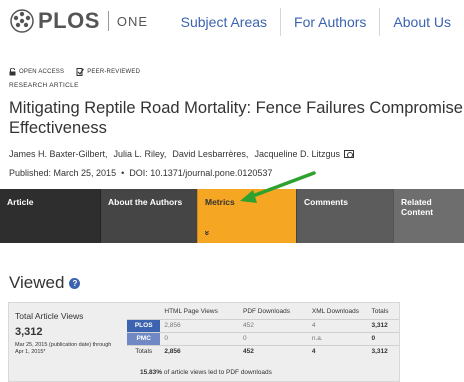 The width and height of the screenshot is (464, 382). Describe the element at coordinates (20, 202) in the screenshot. I see `tab-label: Article` at that location.